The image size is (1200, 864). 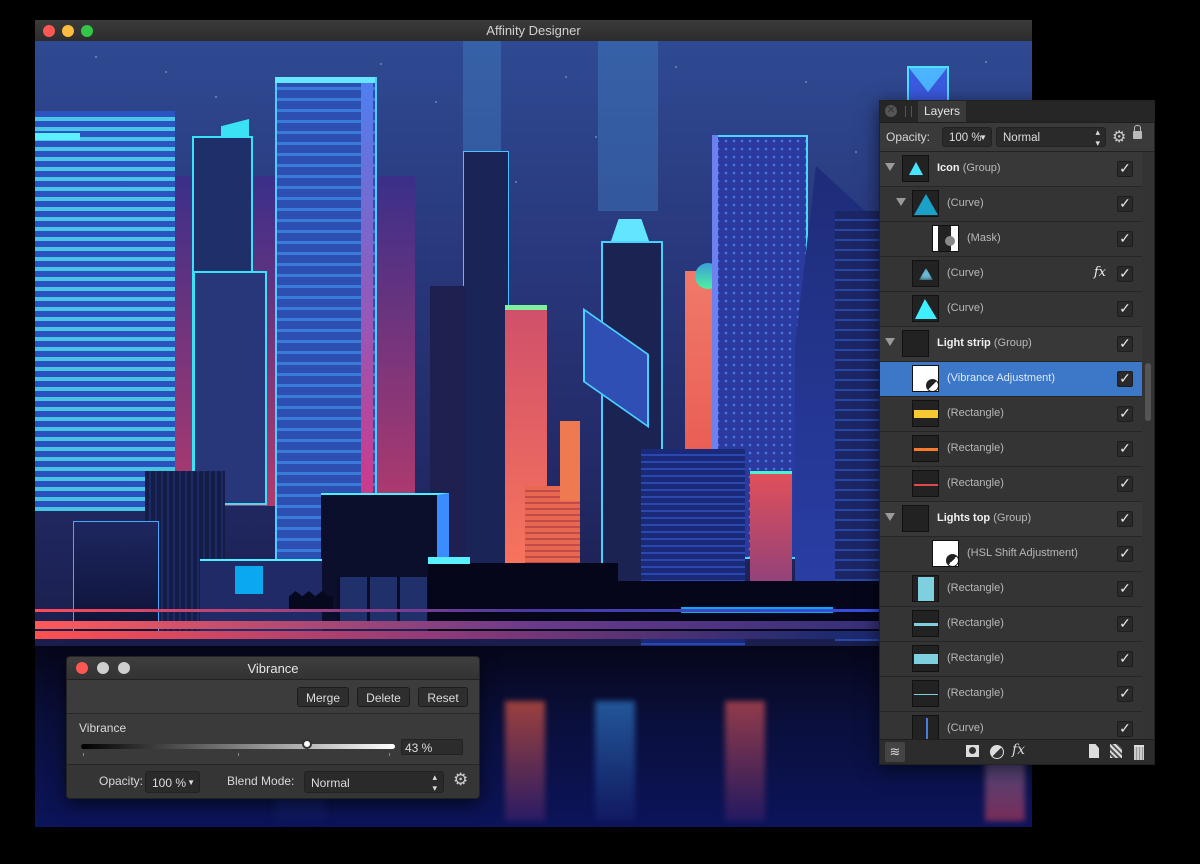 What do you see at coordinates (984, 238) in the screenshot?
I see `layer-name: (Mask)` at bounding box center [984, 238].